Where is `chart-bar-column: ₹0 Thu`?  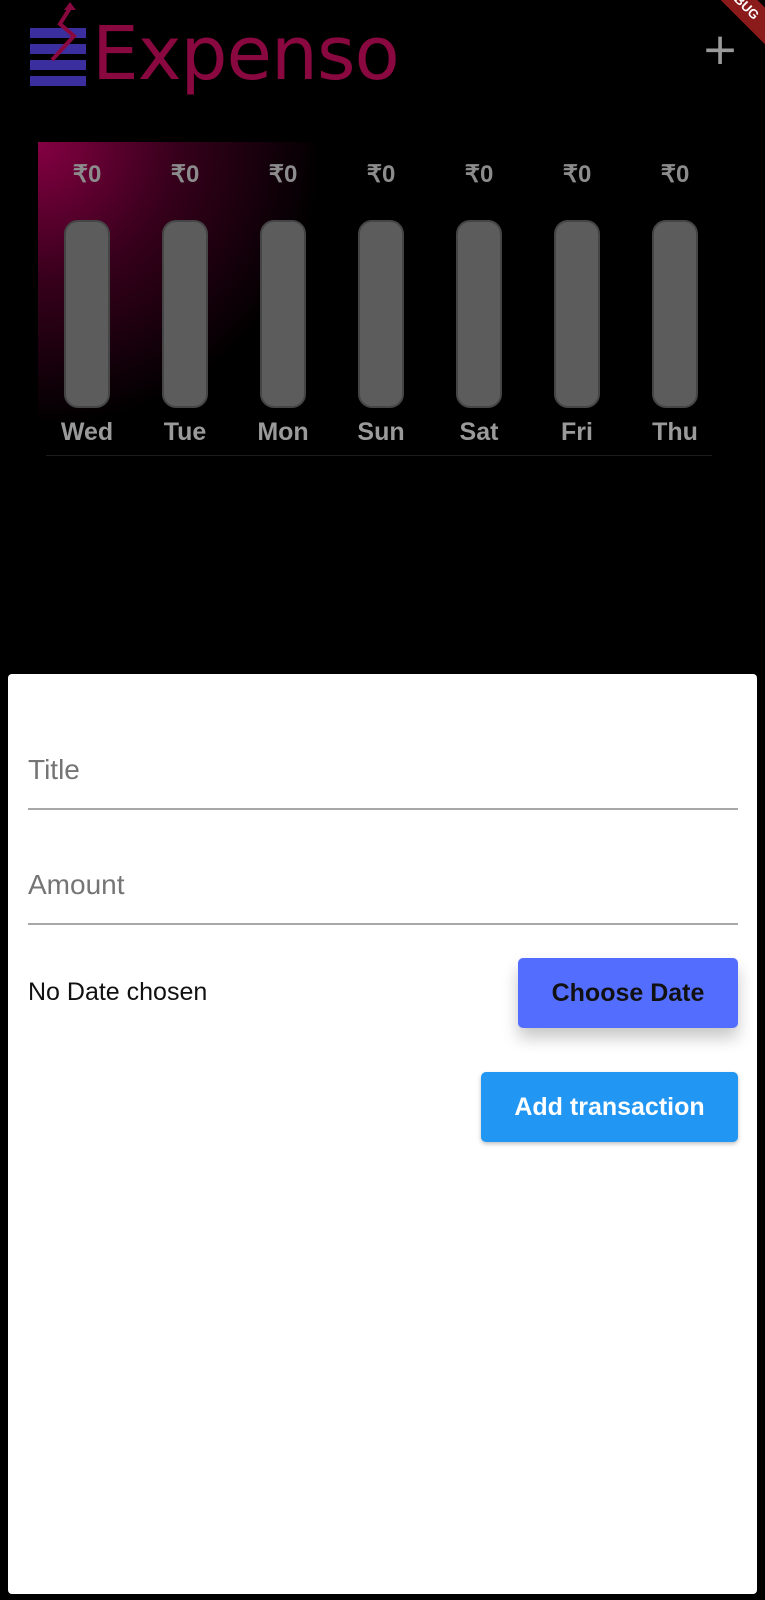 chart-bar-column: ₹0 Thu is located at coordinates (675, 297).